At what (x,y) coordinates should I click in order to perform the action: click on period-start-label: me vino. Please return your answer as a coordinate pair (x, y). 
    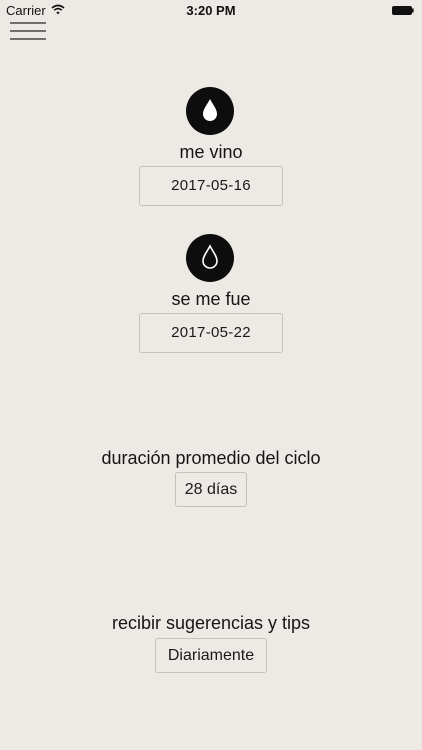
    Looking at the image, I should click on (211, 152).